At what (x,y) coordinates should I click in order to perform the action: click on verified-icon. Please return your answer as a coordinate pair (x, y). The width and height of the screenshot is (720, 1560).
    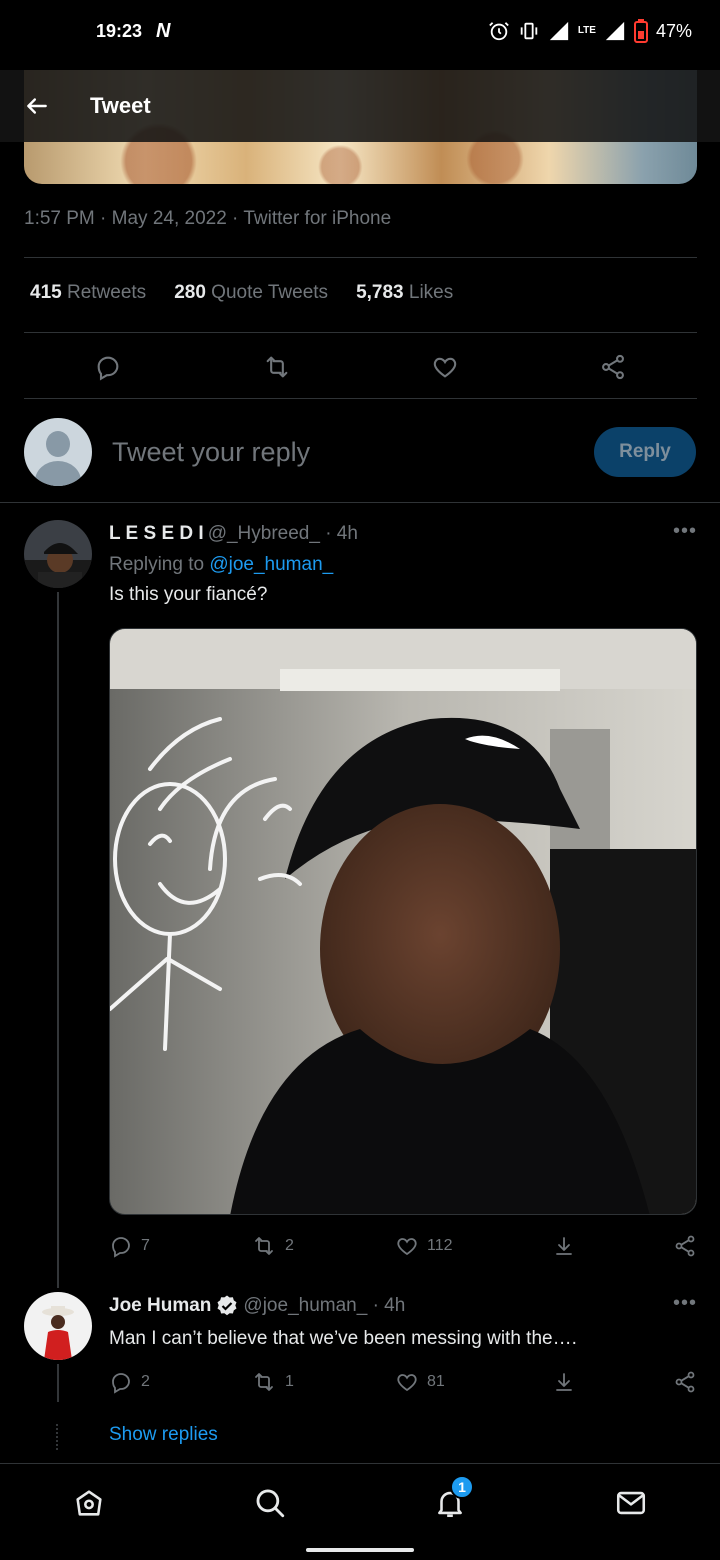
    Looking at the image, I should click on (227, 1305).